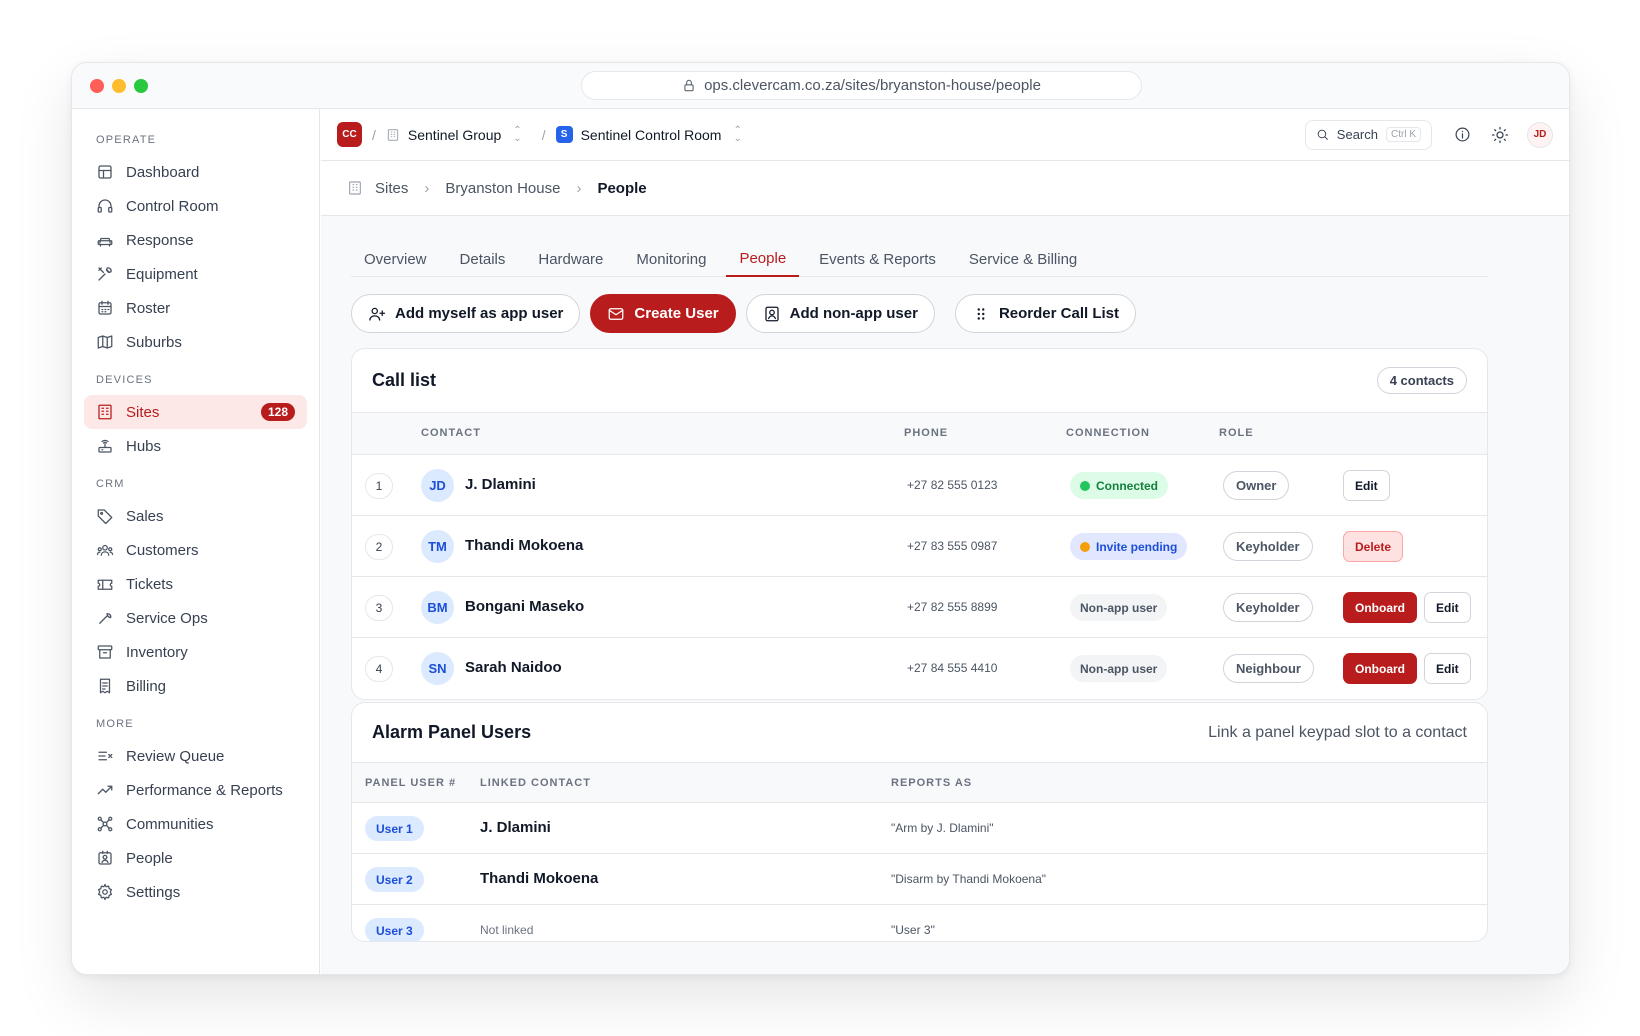 Image resolution: width=1640 pixels, height=1036 pixels. What do you see at coordinates (175, 756) in the screenshot?
I see `sidebar-item-label: Review Queue` at bounding box center [175, 756].